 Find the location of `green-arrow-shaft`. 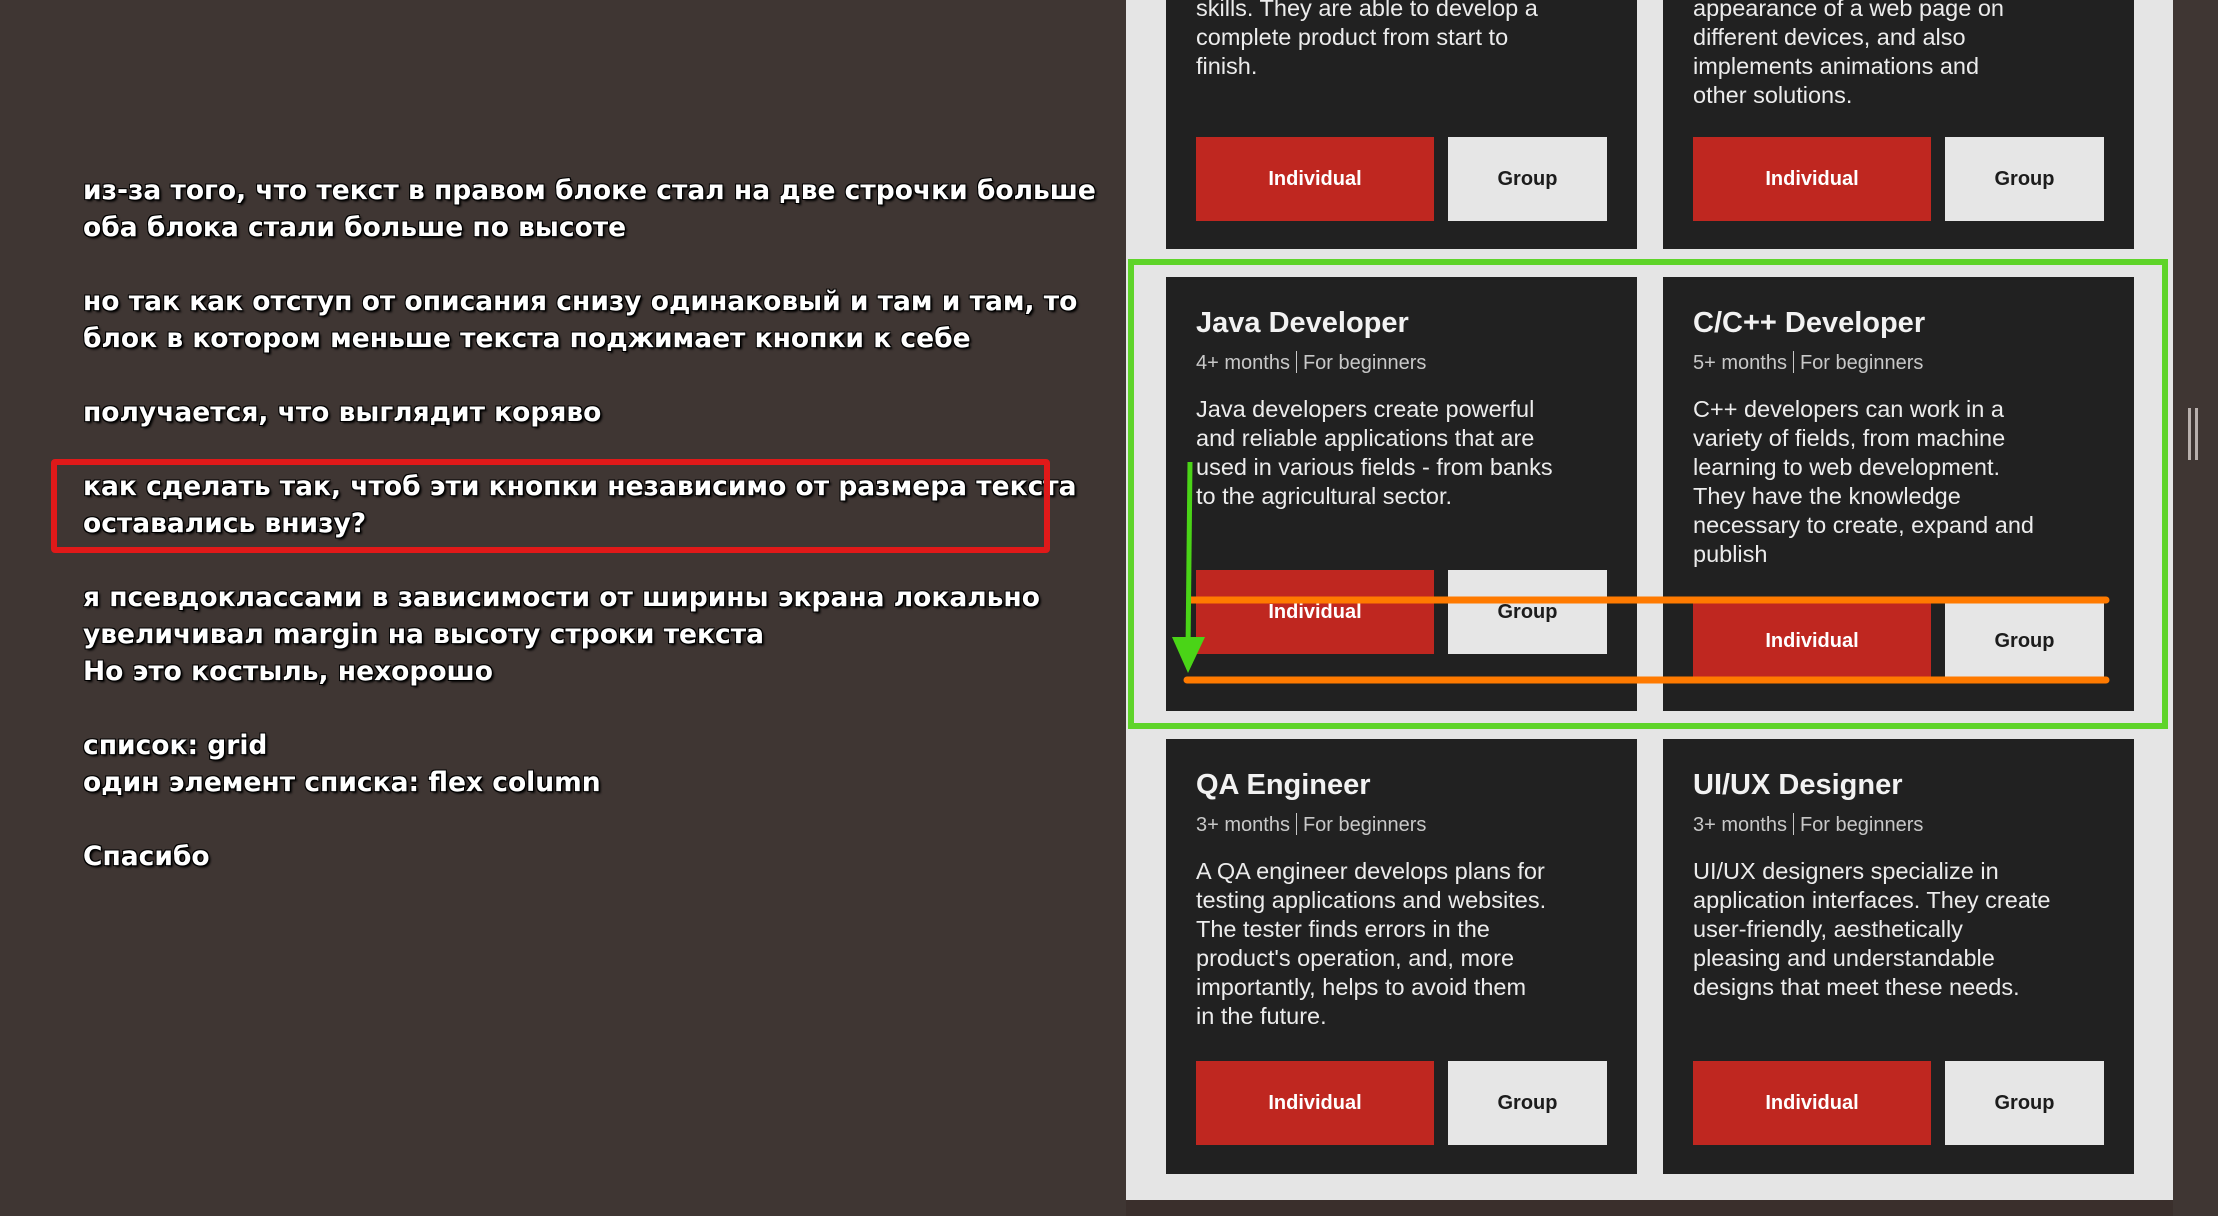

green-arrow-shaft is located at coordinates (1189, 557).